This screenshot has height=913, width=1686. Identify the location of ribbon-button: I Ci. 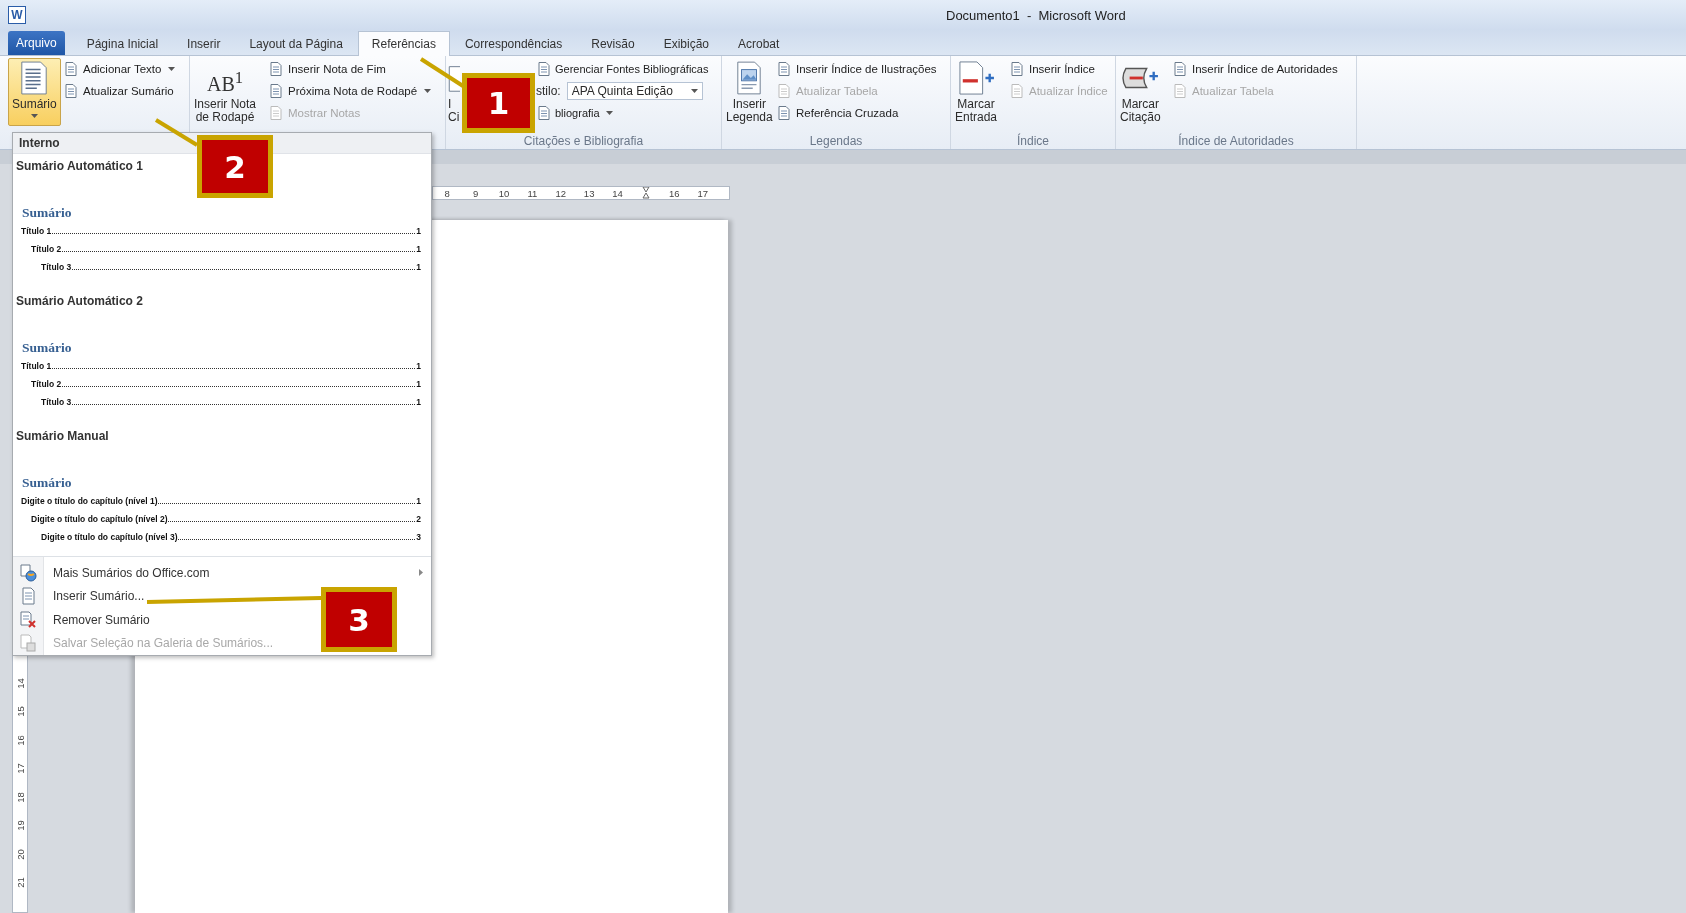
(454, 92).